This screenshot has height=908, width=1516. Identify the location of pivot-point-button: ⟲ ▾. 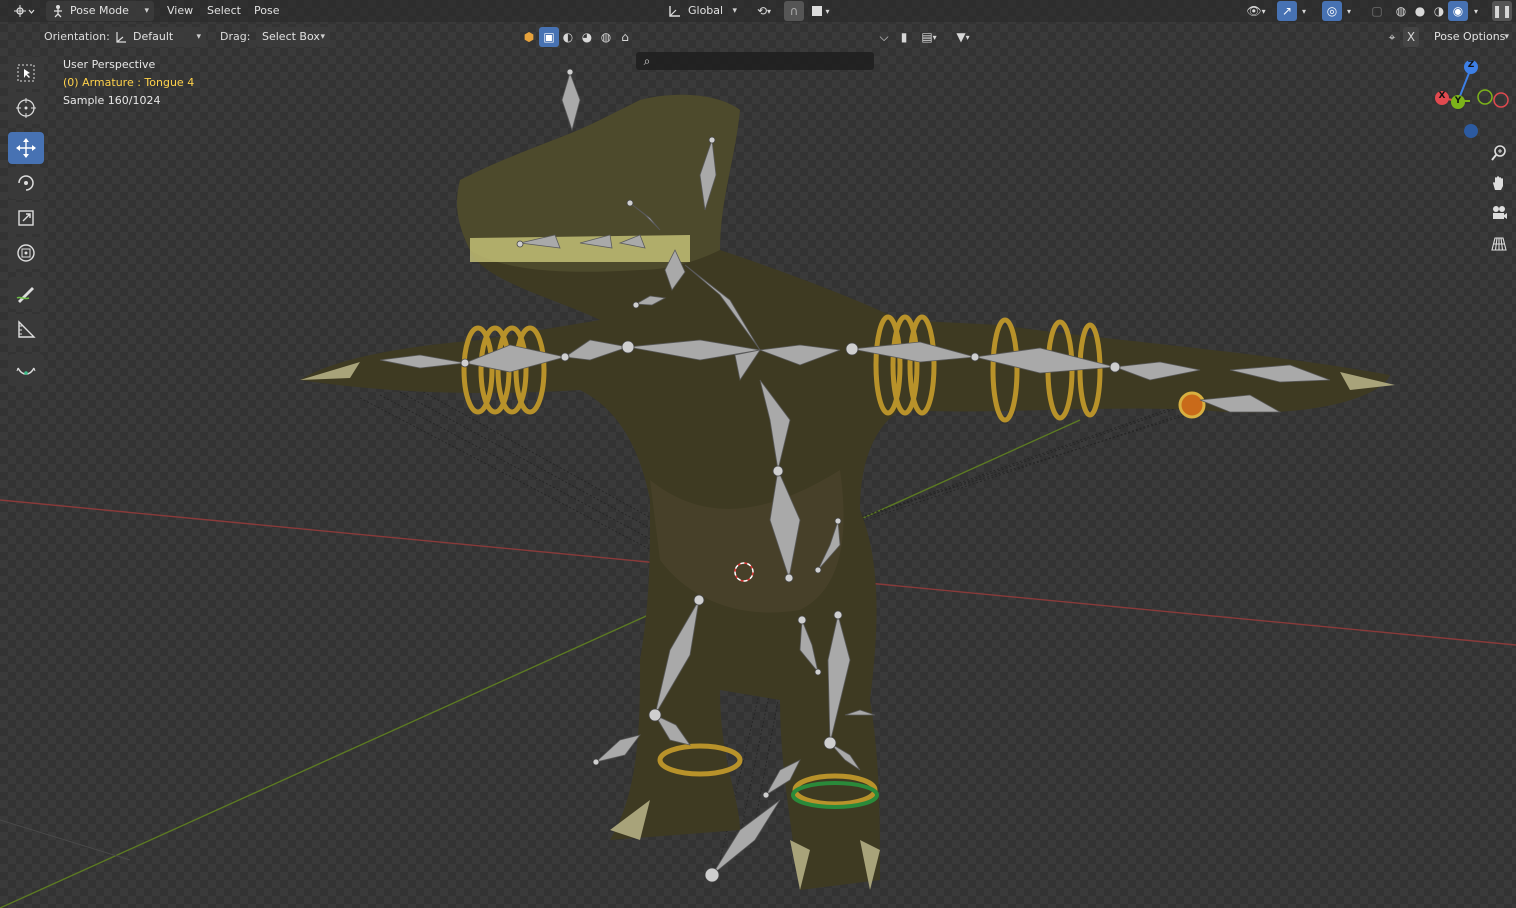
(764, 11).